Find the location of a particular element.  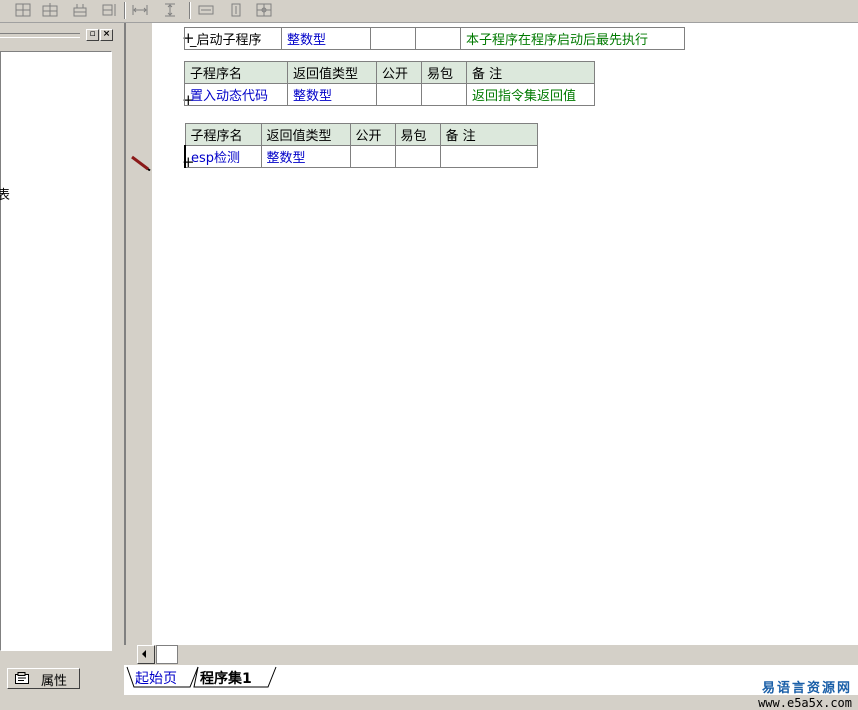

subroutine-table: 子程序名 返回值类型 公开 易包 备 注 esp检测 整数型 is located at coordinates (361, 145).